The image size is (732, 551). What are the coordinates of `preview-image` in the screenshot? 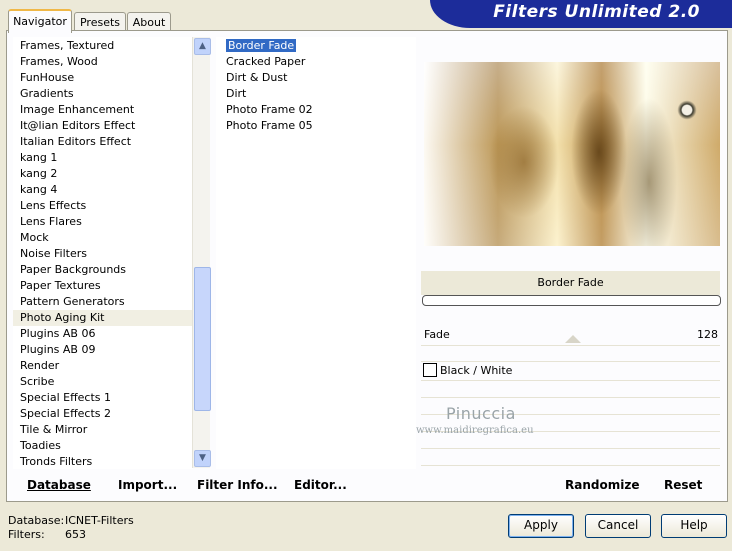 It's located at (572, 154).